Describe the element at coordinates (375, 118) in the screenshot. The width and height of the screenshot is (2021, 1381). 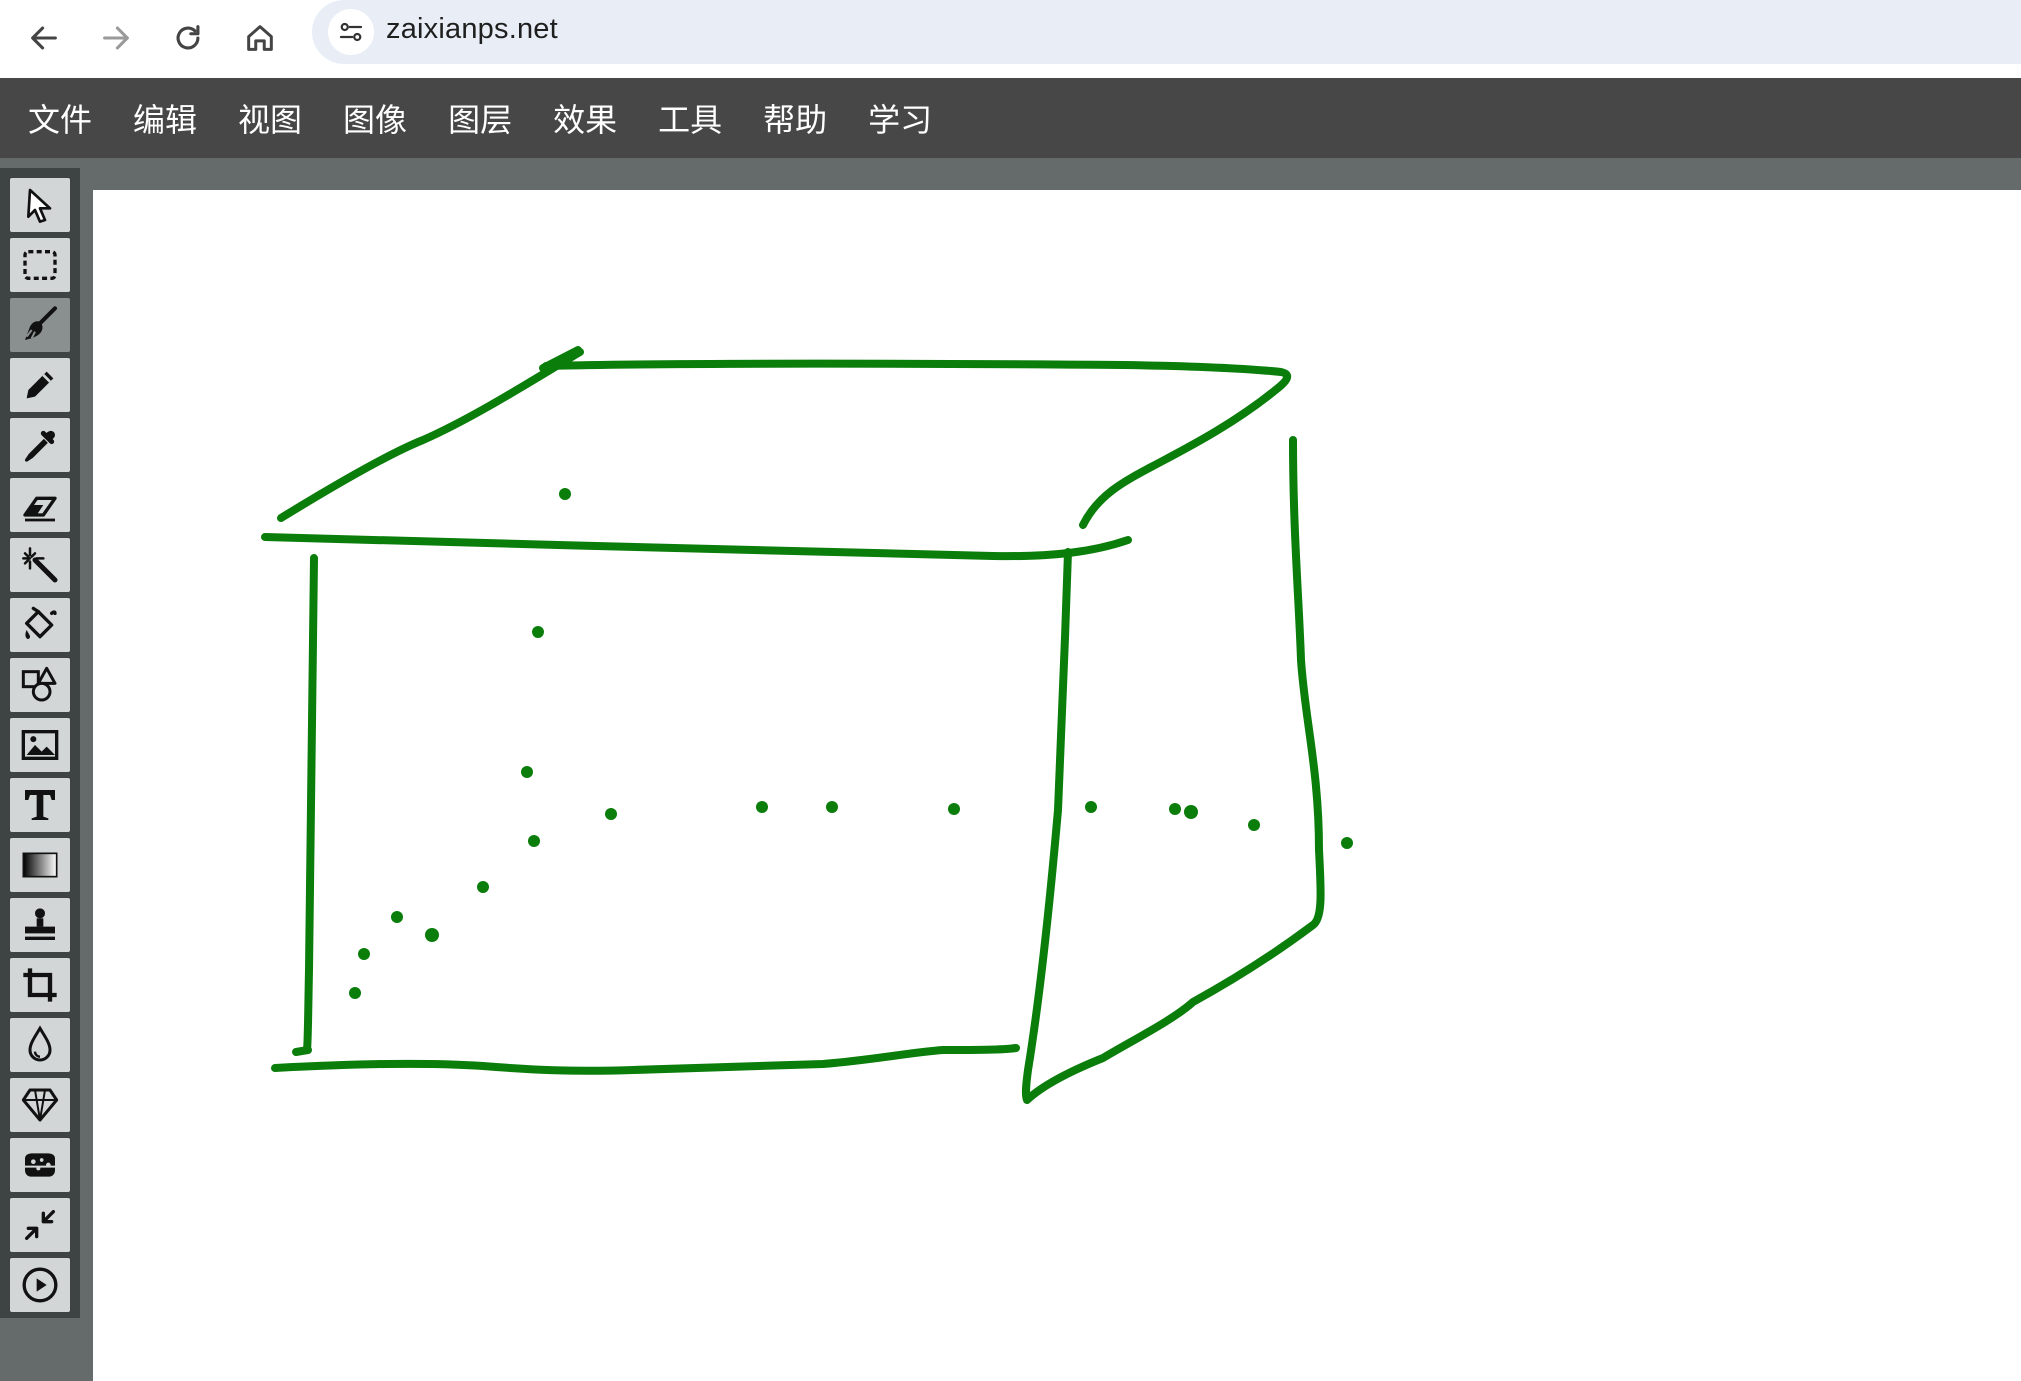
I see `menu-image: 图像` at that location.